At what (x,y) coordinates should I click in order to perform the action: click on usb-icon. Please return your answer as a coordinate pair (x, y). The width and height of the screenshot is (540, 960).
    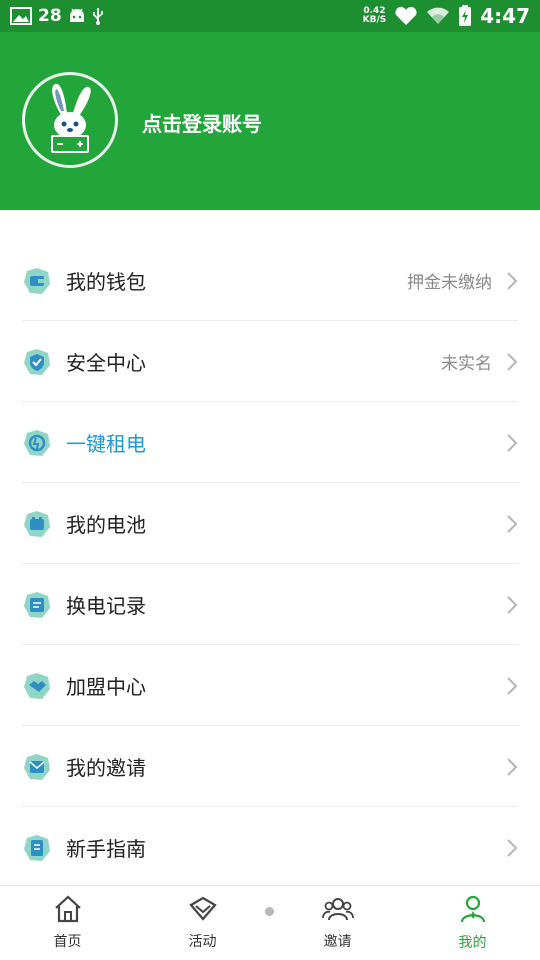
    Looking at the image, I should click on (98, 16).